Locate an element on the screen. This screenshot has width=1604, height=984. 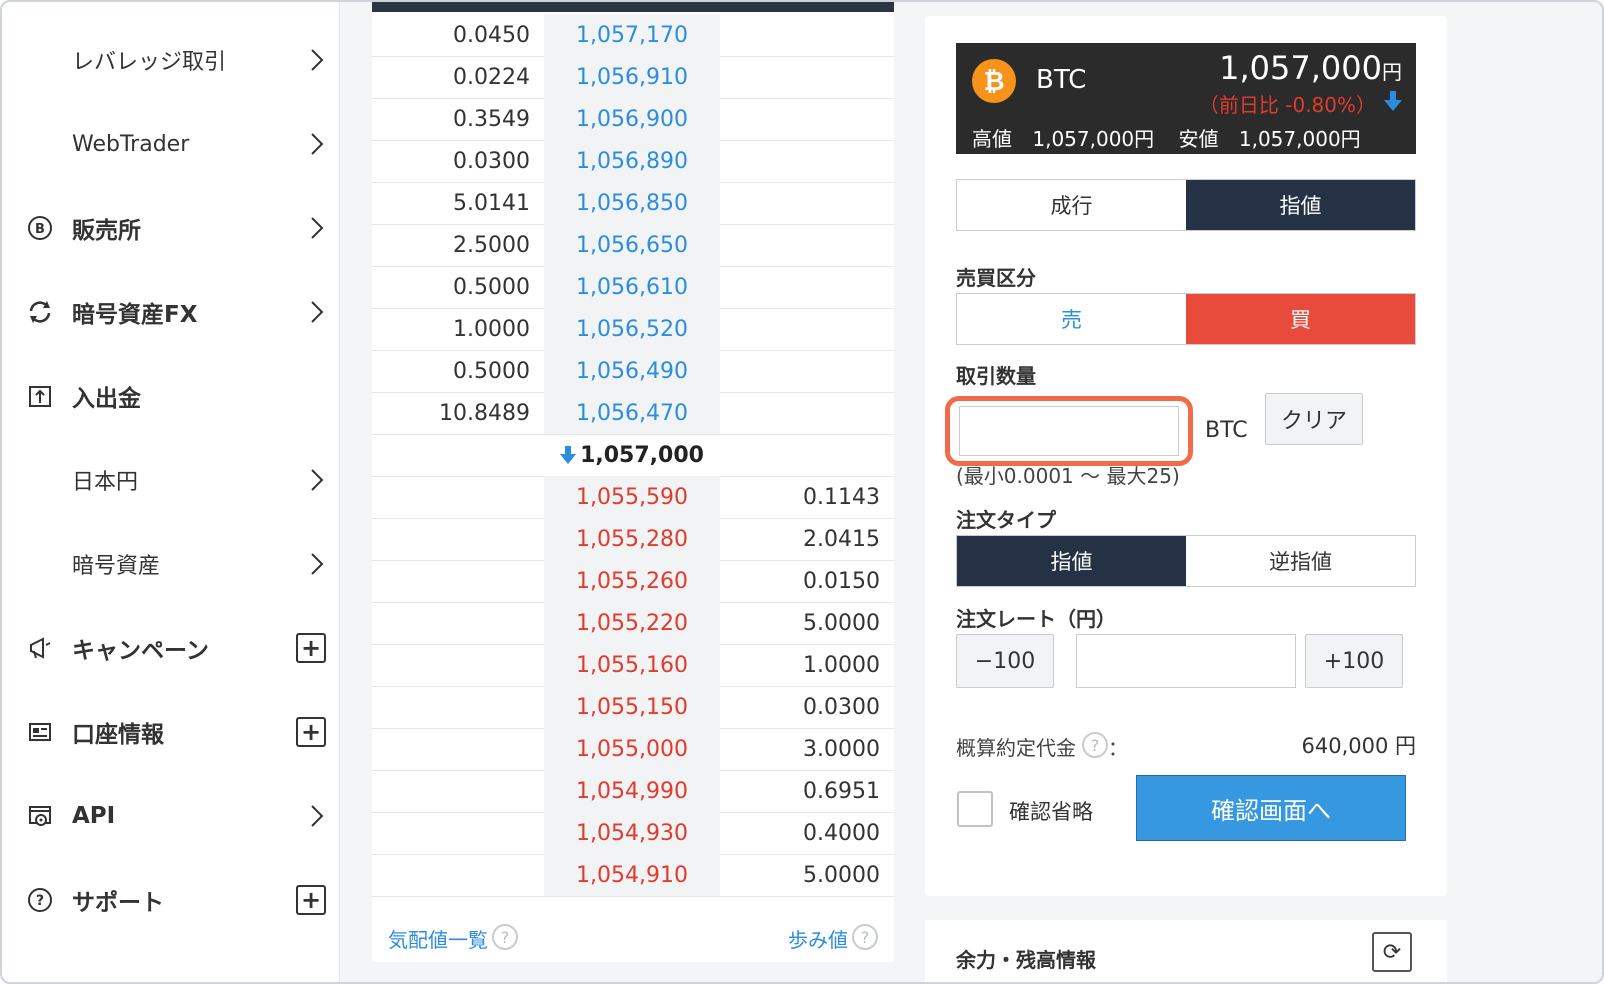
sidebar-item-crypto-fx: 暗号資産FX is located at coordinates (171, 312).